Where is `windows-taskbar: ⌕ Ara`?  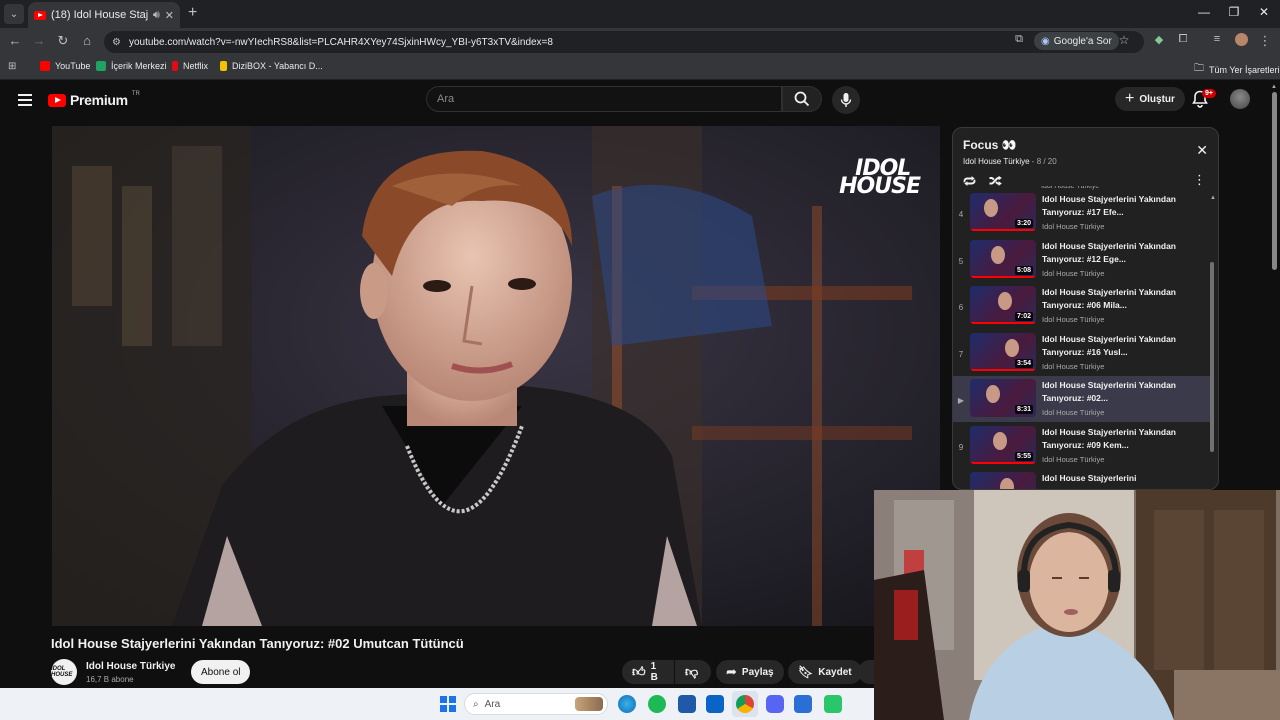
windows-taskbar: ⌕ Ara is located at coordinates (437, 704).